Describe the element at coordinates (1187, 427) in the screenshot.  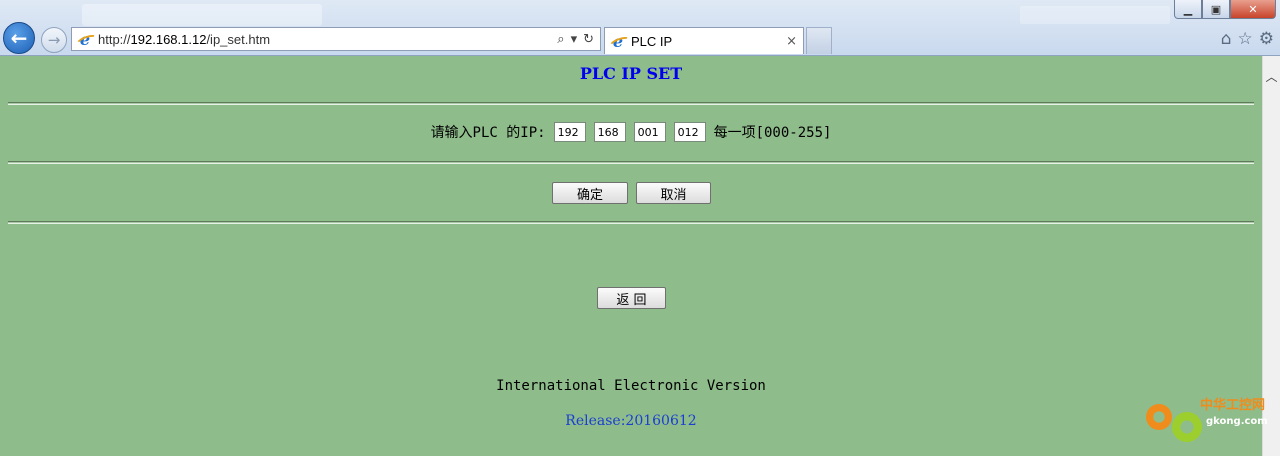
I see `green-gear-icon` at that location.